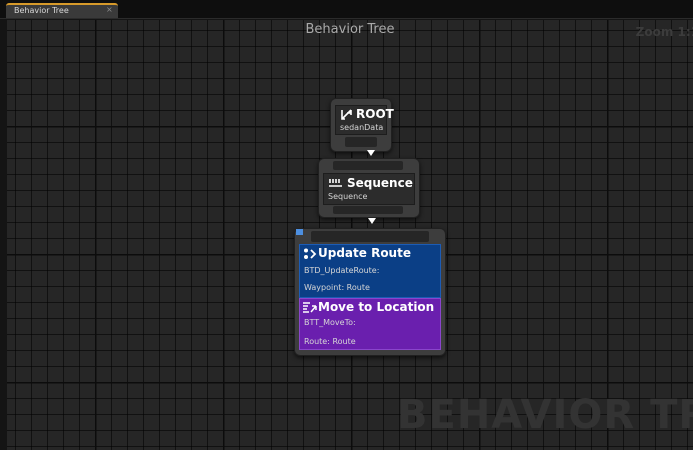 The width and height of the screenshot is (693, 450). Describe the element at coordinates (342, 270) in the screenshot. I see `update-route-subtitle: BTD_UpdateRoute:` at that location.